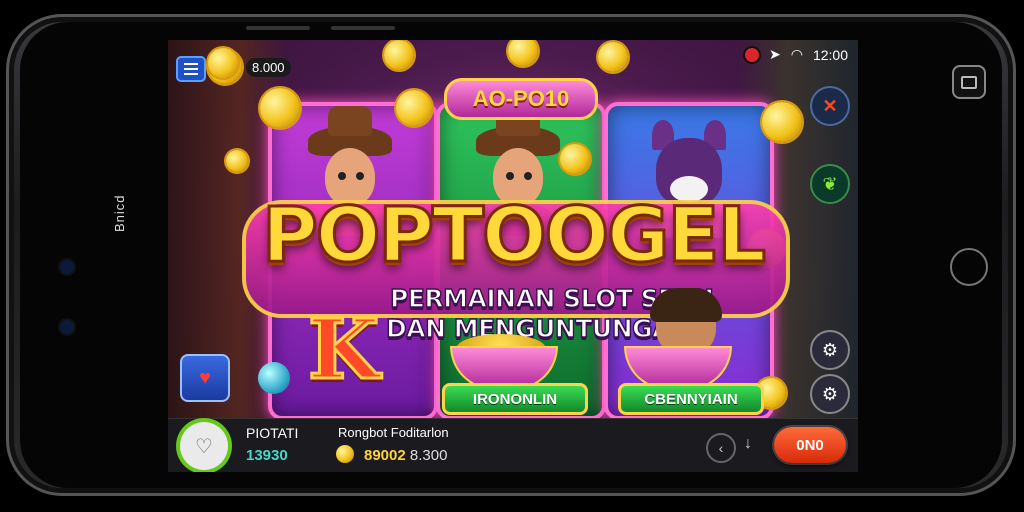  I want to click on game-badge-text: AO-PO10, so click(521, 98).